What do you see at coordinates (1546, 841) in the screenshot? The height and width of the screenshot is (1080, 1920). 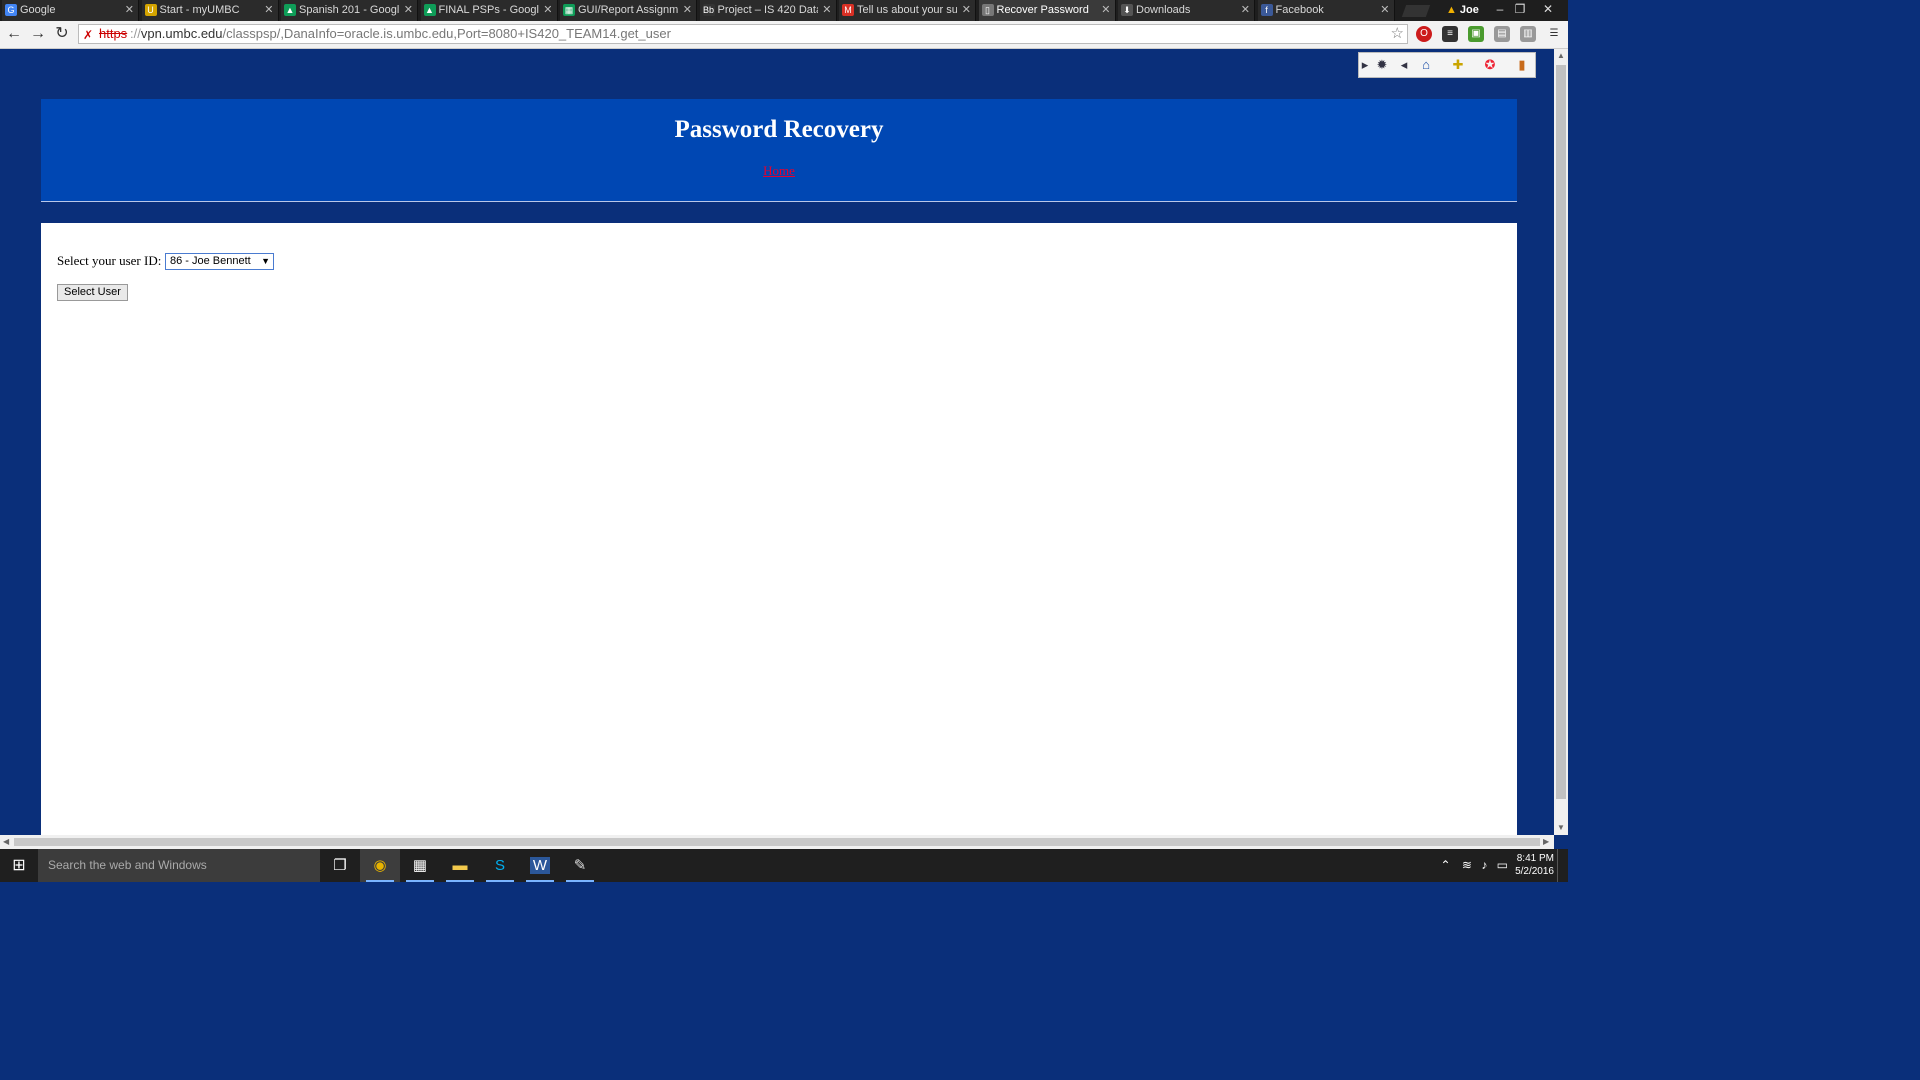 I see `scroll-right-icon: ▶` at bounding box center [1546, 841].